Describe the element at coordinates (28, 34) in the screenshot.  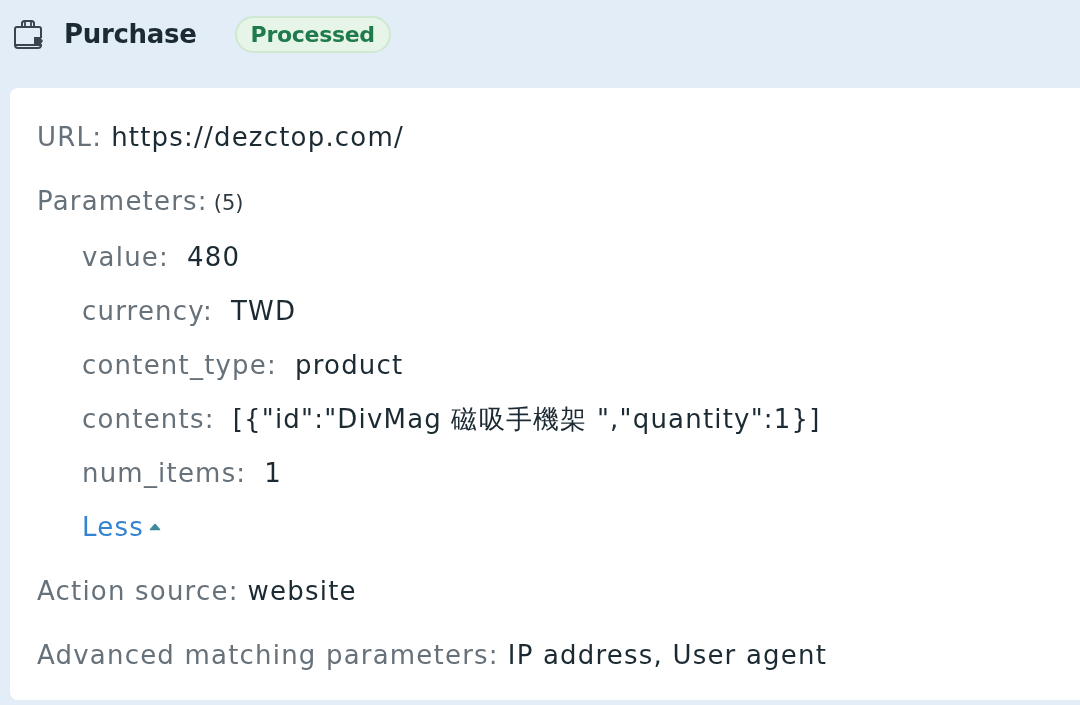
I see `shopping-bag-icon` at that location.